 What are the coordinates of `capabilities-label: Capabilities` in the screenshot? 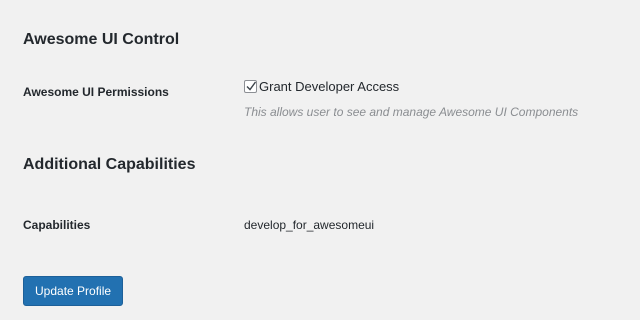 It's located at (57, 225).